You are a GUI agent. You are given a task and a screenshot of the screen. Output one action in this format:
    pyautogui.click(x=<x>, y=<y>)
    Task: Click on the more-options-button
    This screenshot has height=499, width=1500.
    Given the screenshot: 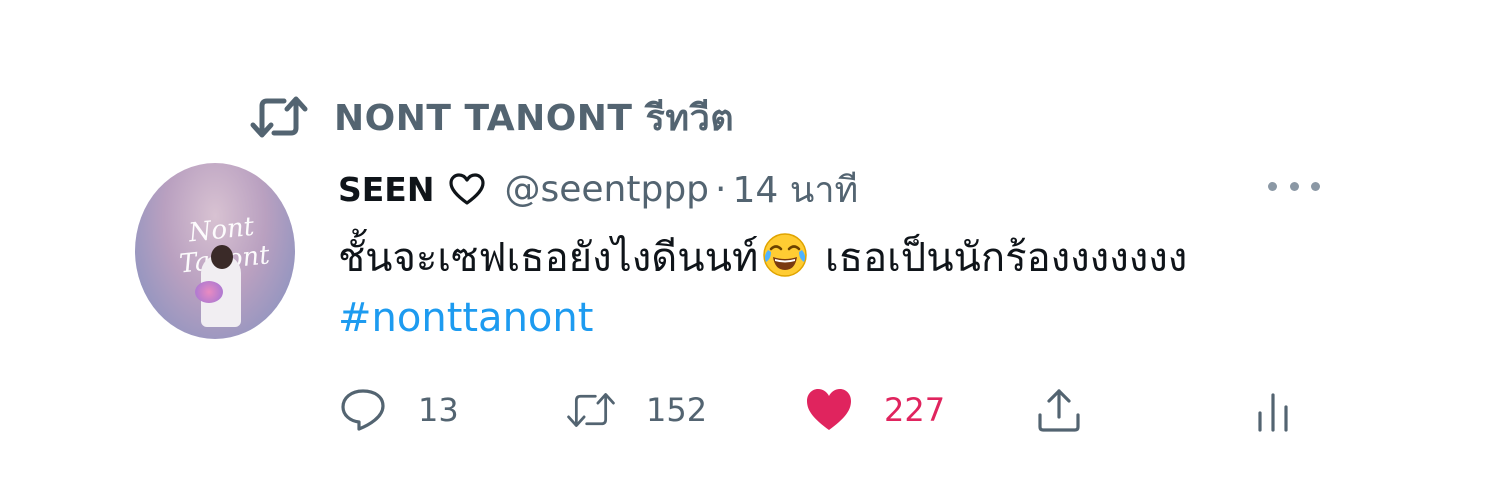 What is the action you would take?
    pyautogui.click(x=1294, y=186)
    